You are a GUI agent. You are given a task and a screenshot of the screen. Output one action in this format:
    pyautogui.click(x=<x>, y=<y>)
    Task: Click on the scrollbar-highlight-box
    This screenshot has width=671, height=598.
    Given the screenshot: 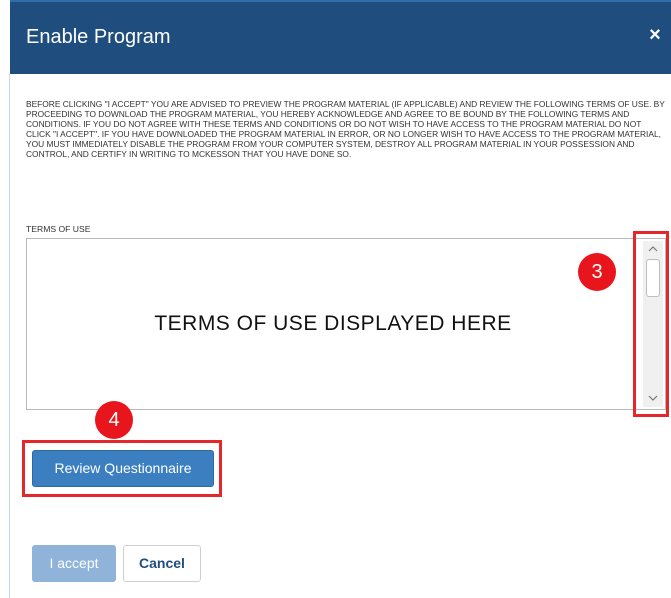 What is the action you would take?
    pyautogui.click(x=651, y=324)
    